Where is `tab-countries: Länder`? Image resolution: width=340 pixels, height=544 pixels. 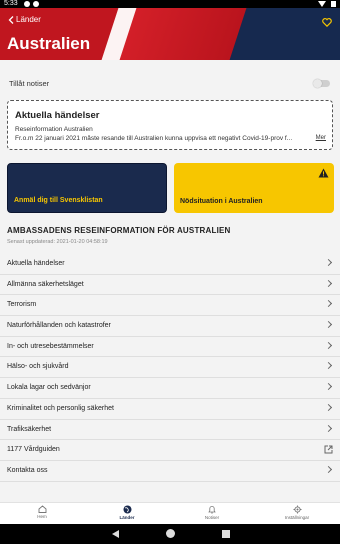
tab-countries: Länder is located at coordinates (127, 512).